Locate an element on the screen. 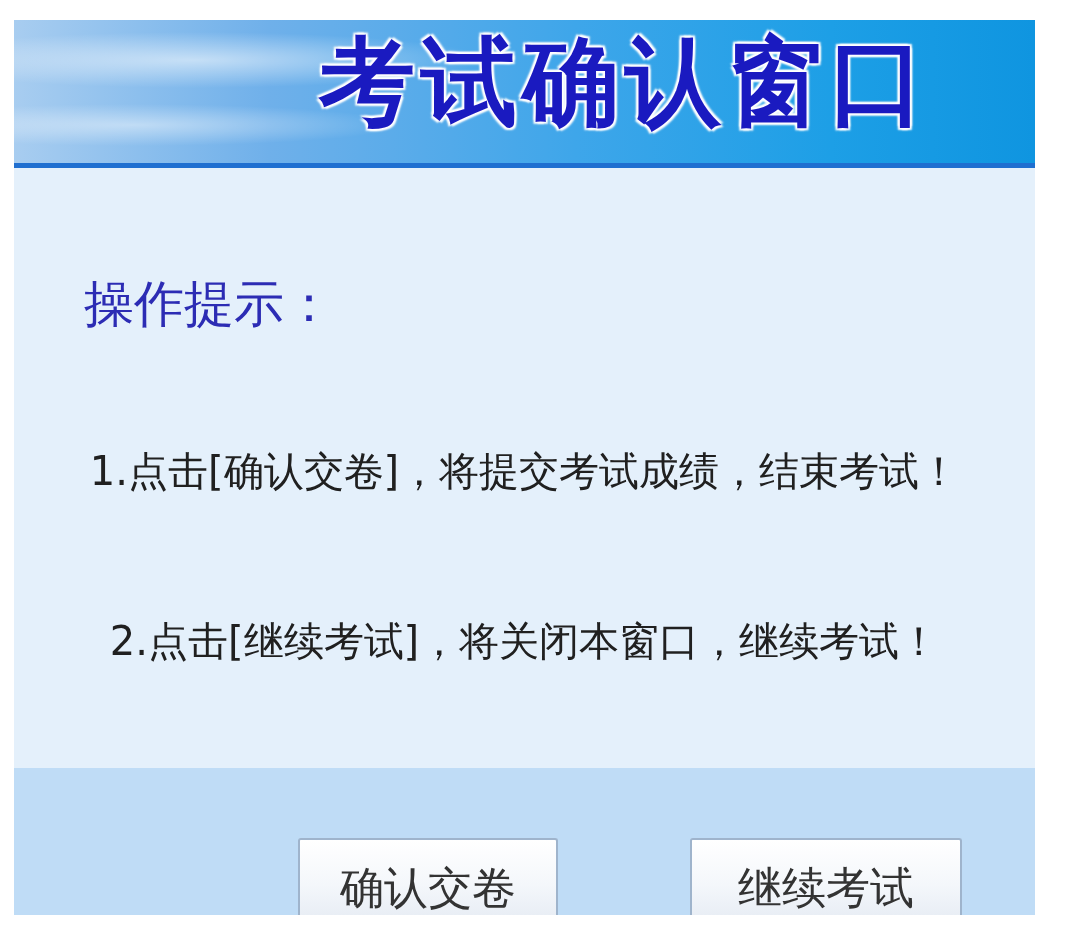 Image resolution: width=1082 pixels, height=926 pixels. instruction-text: 1.点击[确认交卷]，将提交考试成绩，结束考试！ is located at coordinates (524, 471).